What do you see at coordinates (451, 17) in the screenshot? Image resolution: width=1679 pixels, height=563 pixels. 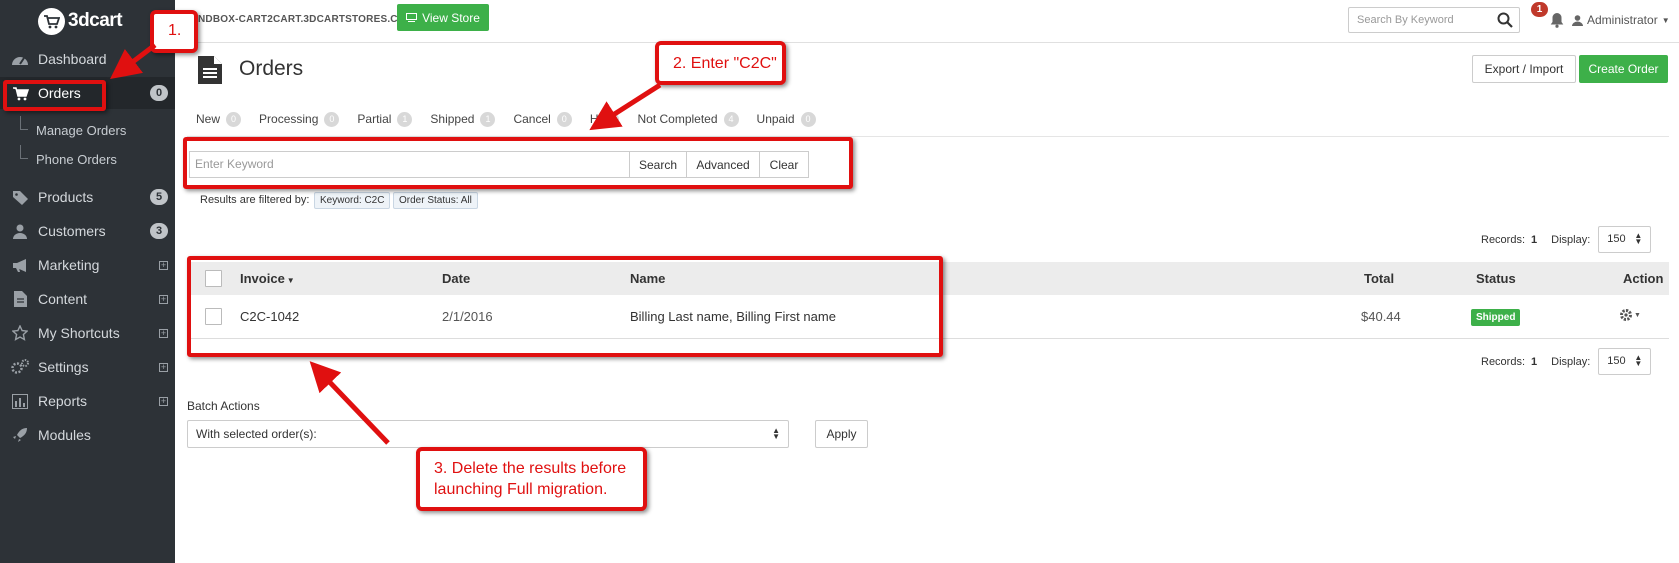 I see `view-store-label: View Store` at bounding box center [451, 17].